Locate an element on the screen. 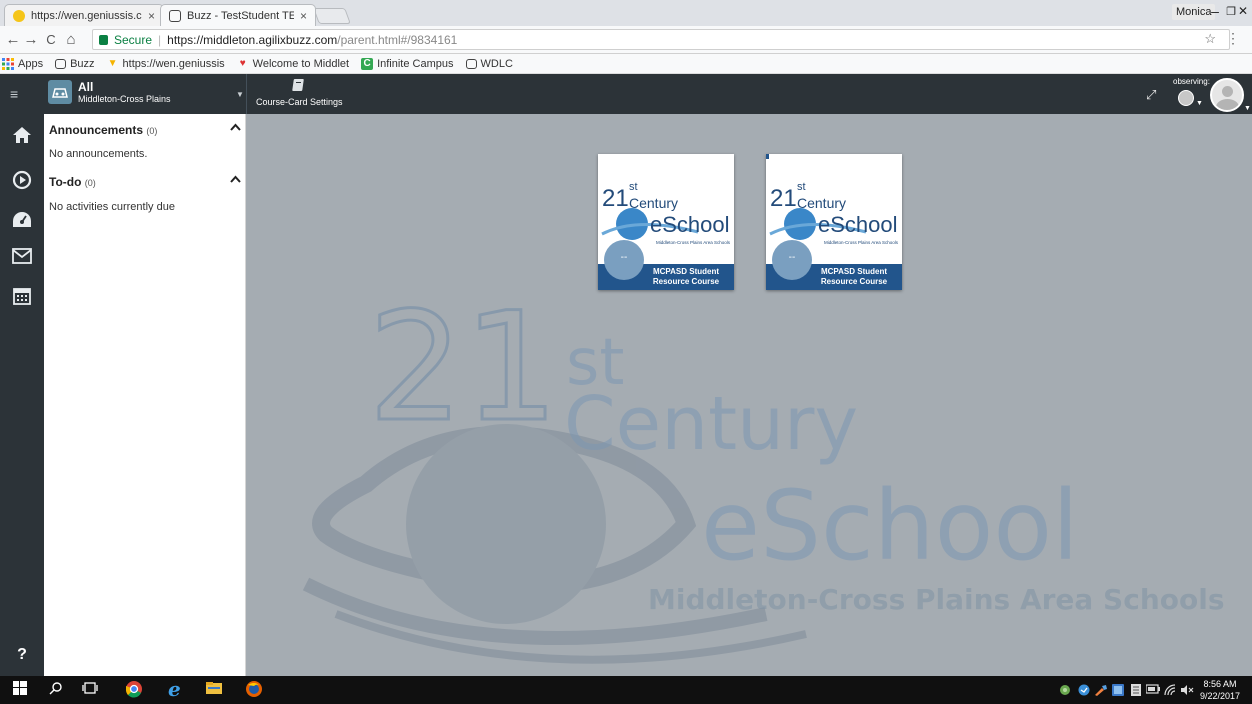 This screenshot has height=704, width=1252. firefox-icon is located at coordinates (254, 690).